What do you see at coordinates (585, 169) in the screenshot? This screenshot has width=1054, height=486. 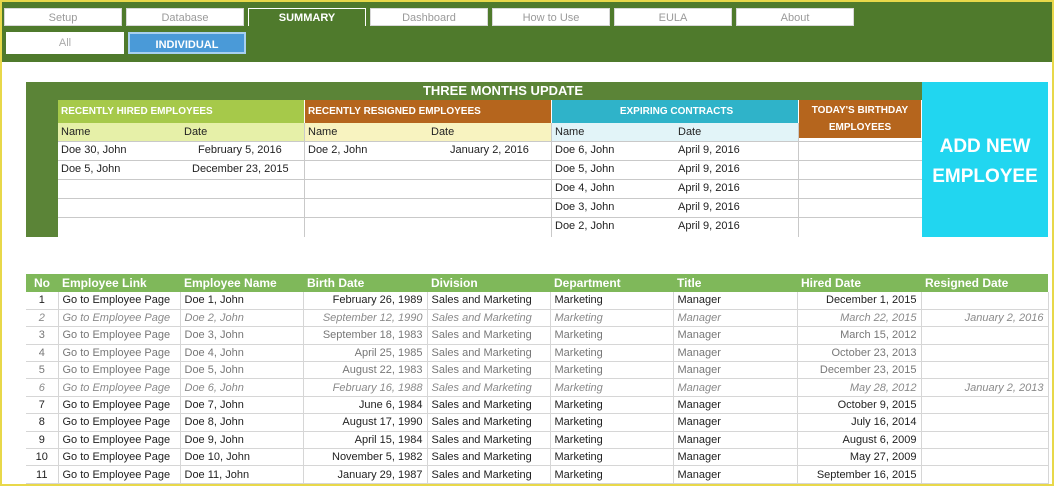 I see `expiring-name: Doe 5, John` at bounding box center [585, 169].